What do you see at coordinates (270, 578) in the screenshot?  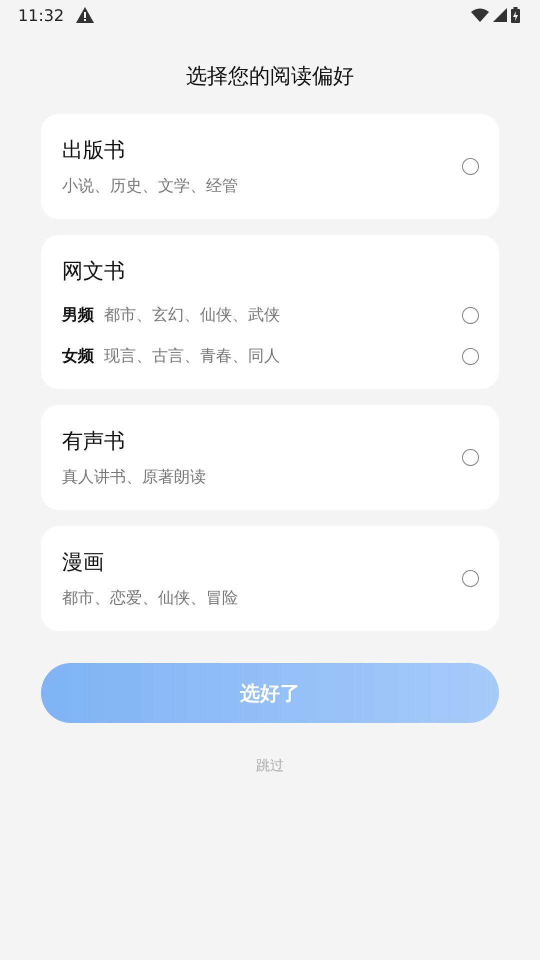 I see `category-card: 漫画 都市、恋爱、仙侠、冒险` at bounding box center [270, 578].